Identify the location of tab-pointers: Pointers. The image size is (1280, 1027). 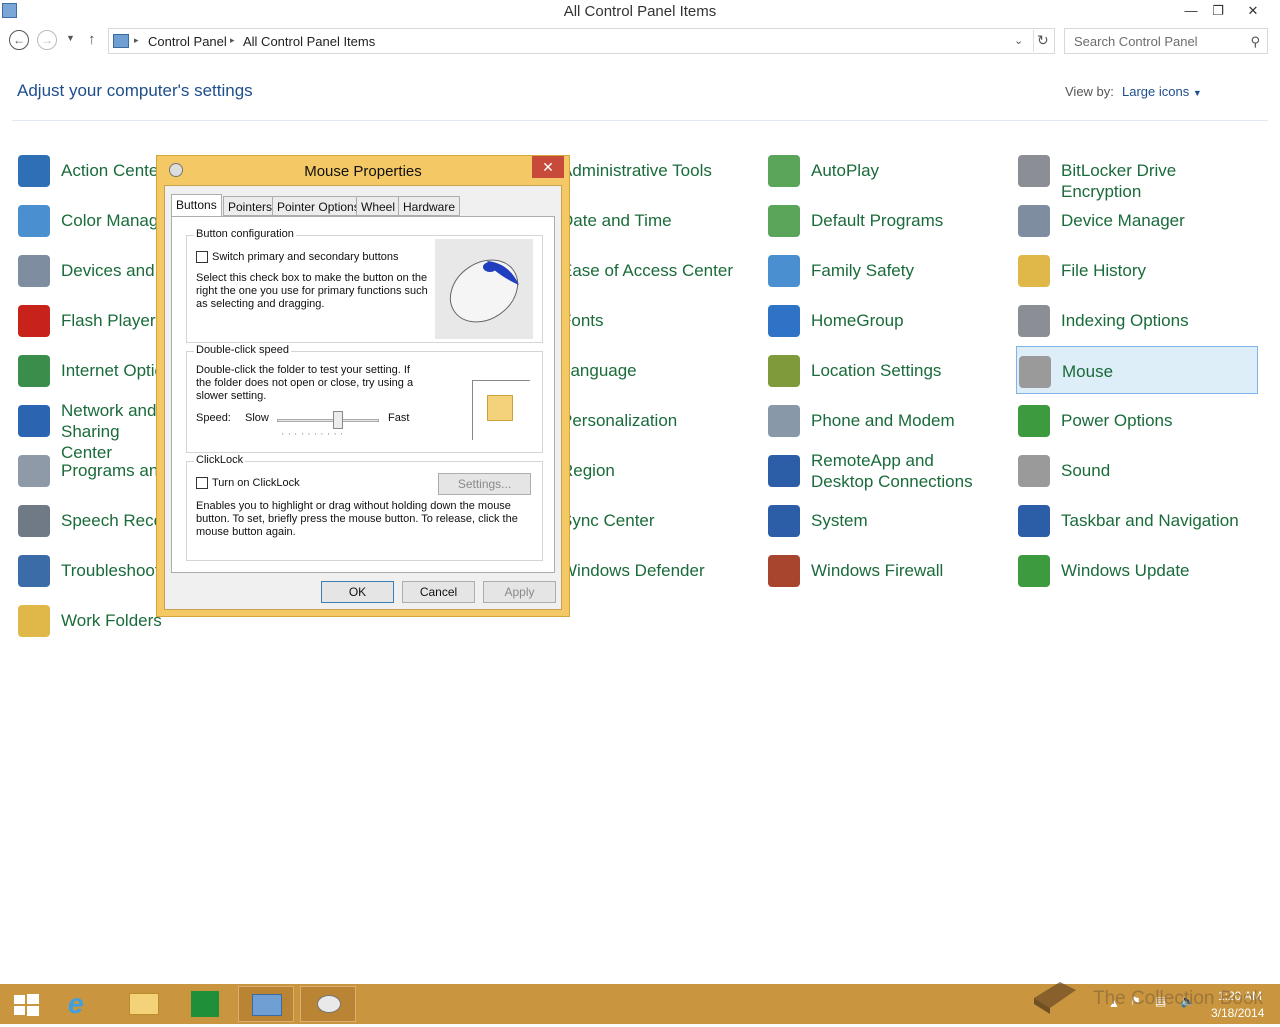
(250, 206).